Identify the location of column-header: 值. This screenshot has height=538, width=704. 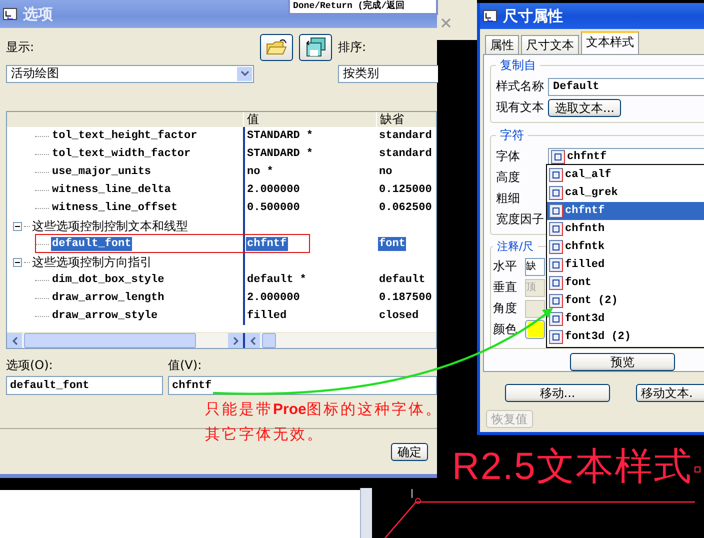
(309, 119).